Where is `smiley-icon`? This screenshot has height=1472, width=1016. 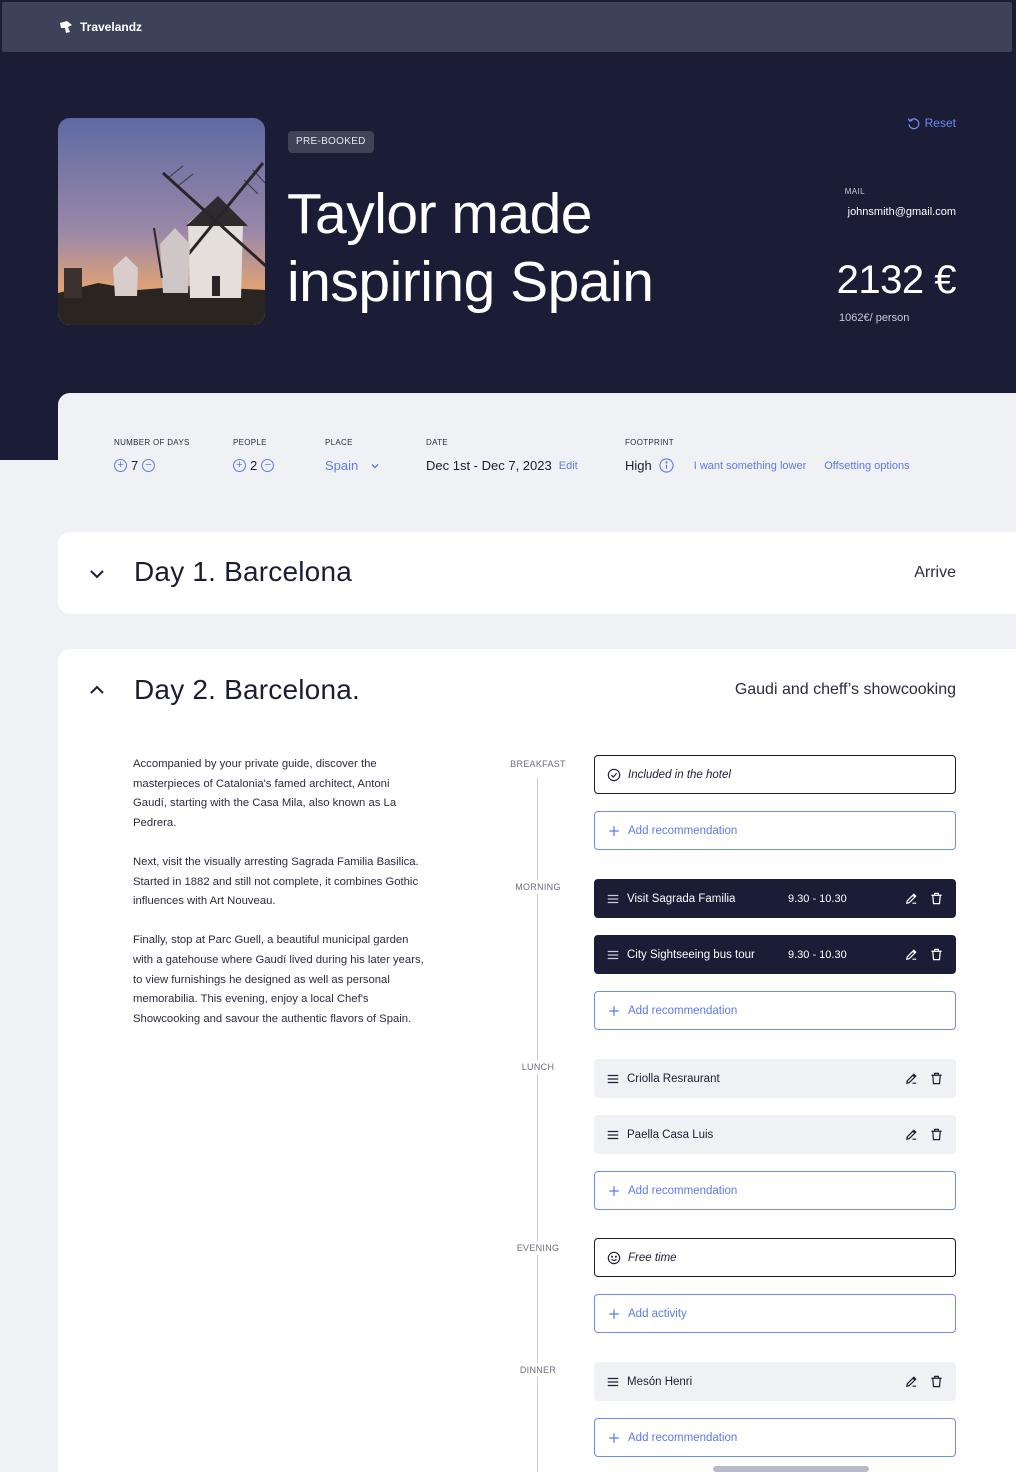
smiley-icon is located at coordinates (614, 1257).